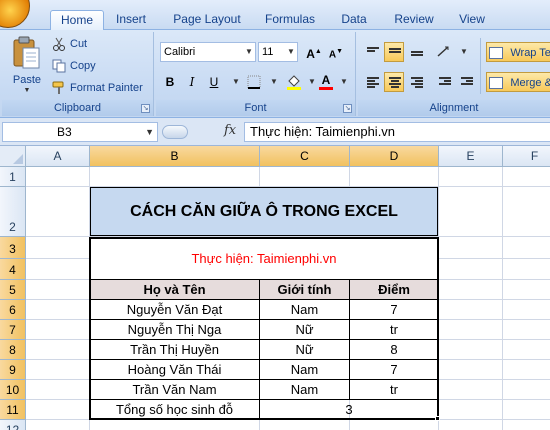 The width and height of the screenshot is (550, 430). Describe the element at coordinates (83, 66) in the screenshot. I see `copy-label: Copy` at that location.